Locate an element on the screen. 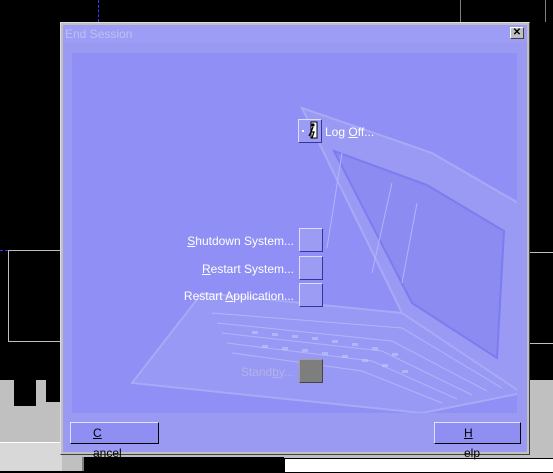 This screenshot has height=473, width=553. log-off-figure-icon is located at coordinates (310, 130).